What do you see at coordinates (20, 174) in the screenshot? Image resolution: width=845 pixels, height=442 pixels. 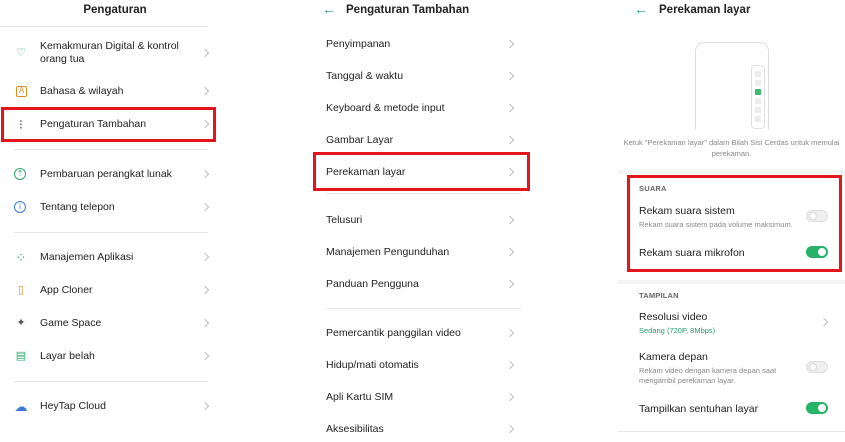 I see `update-icon: ⇡` at bounding box center [20, 174].